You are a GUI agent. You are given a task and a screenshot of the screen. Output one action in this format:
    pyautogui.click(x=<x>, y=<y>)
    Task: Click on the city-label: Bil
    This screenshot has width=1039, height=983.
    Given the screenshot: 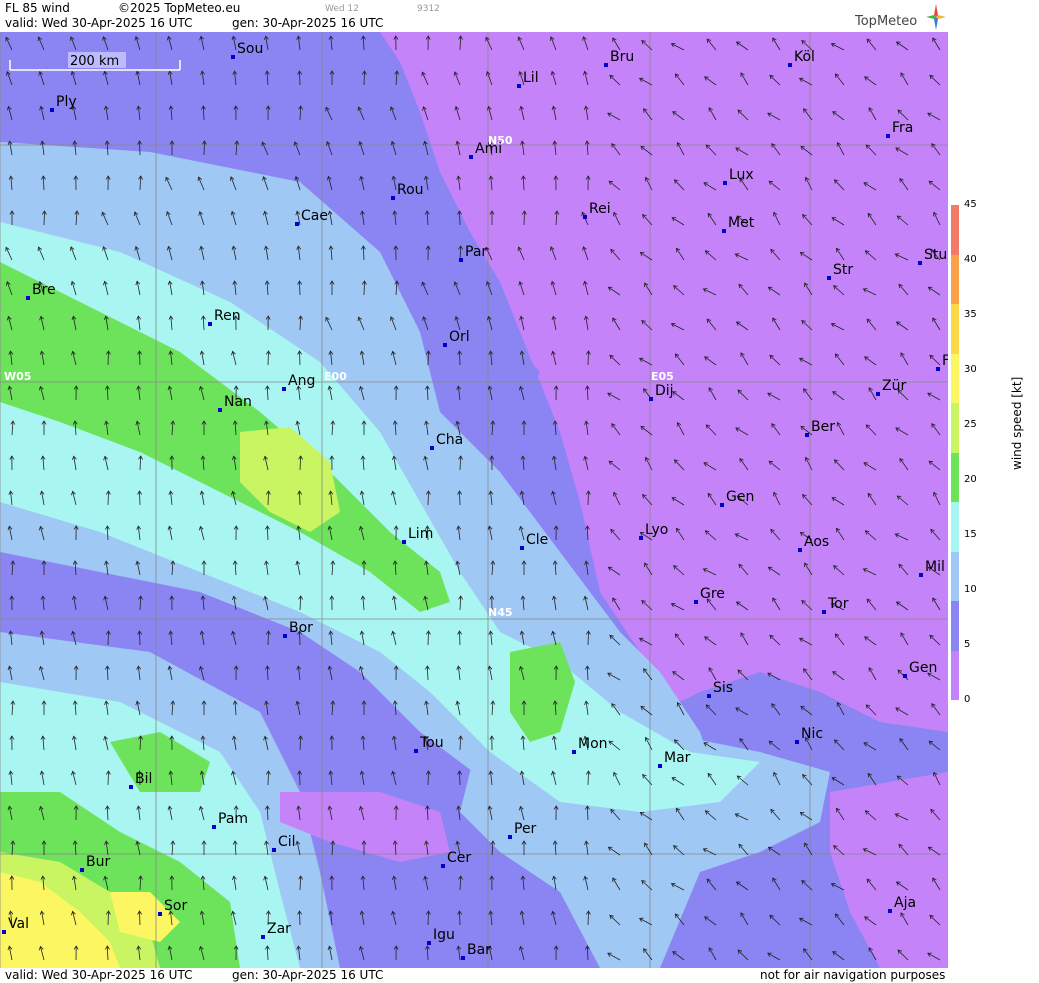 What is the action you would take?
    pyautogui.click(x=143, y=779)
    